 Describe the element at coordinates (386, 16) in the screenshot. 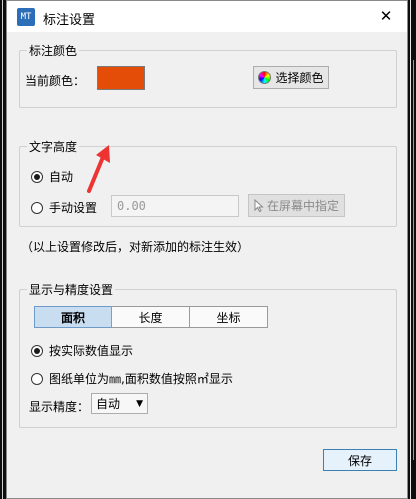

I see `close-icon: ✕` at that location.